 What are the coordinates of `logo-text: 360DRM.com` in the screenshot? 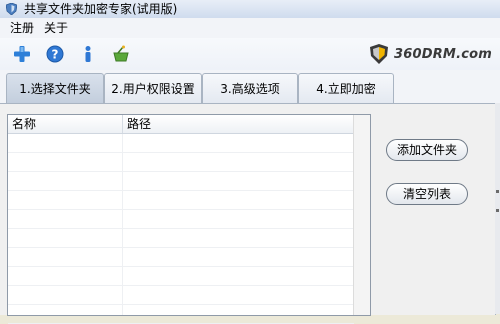 It's located at (443, 54).